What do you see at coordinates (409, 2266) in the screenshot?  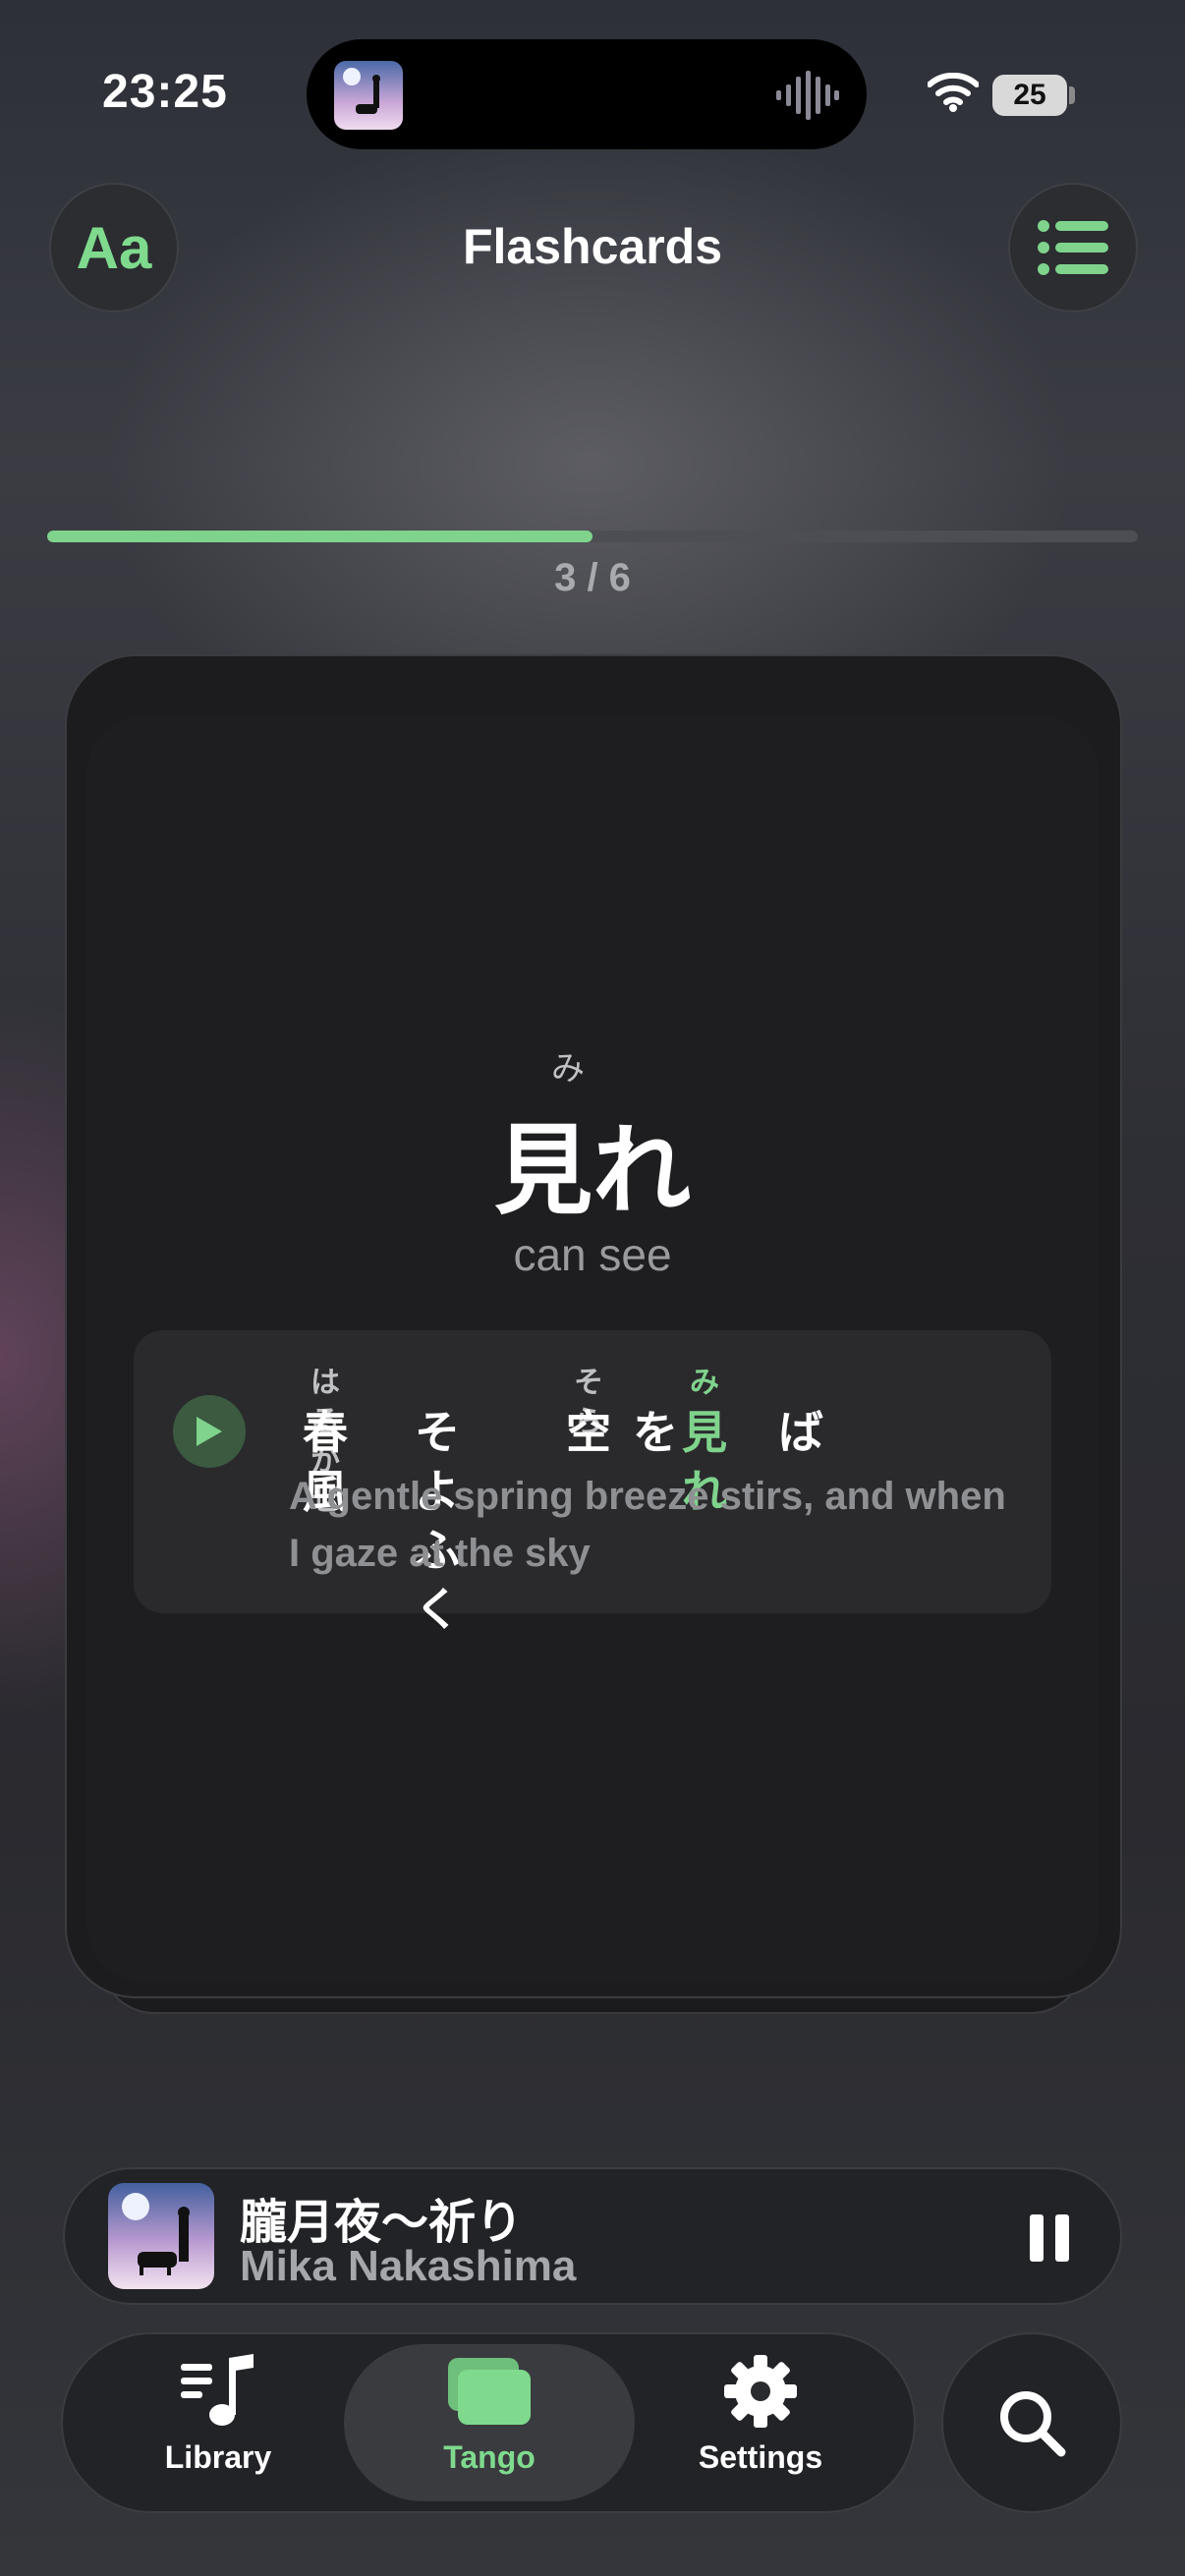 I see `now-playing-artist: Mika Nakashima` at bounding box center [409, 2266].